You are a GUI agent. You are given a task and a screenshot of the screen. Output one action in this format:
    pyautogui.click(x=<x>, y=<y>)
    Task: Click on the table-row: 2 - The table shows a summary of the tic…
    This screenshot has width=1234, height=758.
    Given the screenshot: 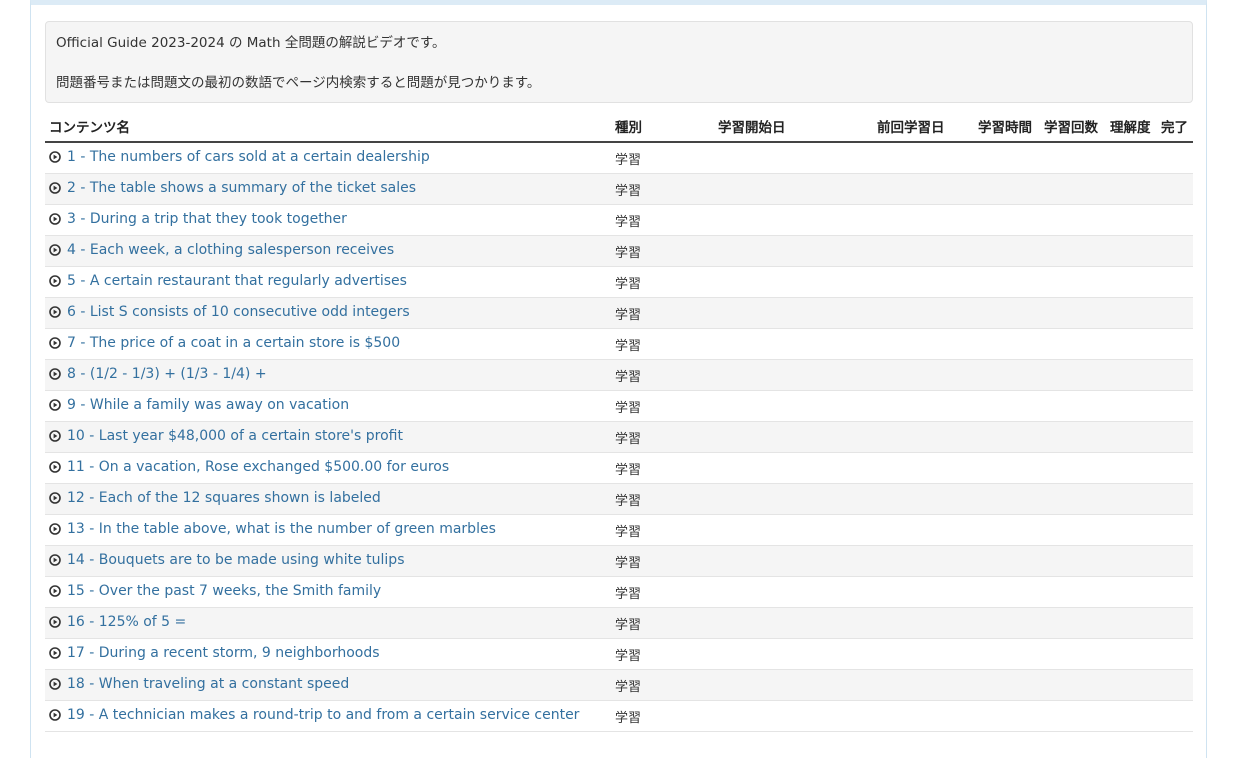 What is the action you would take?
    pyautogui.click(x=619, y=189)
    